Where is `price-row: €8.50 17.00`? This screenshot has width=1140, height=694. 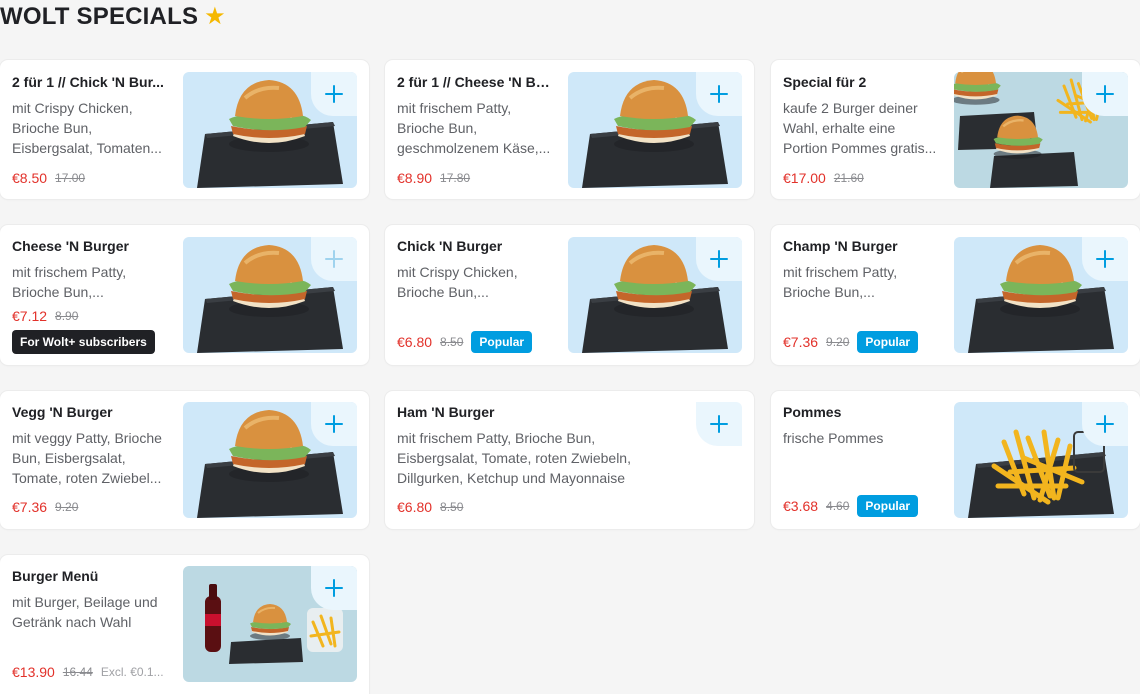 price-row: €8.50 17.00 is located at coordinates (48, 178).